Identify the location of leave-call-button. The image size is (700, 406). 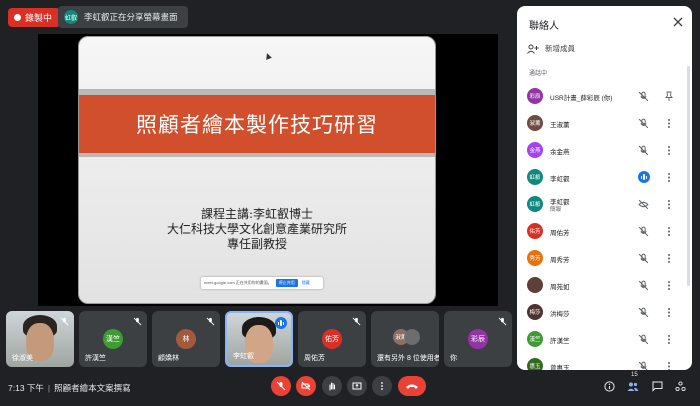
(412, 386).